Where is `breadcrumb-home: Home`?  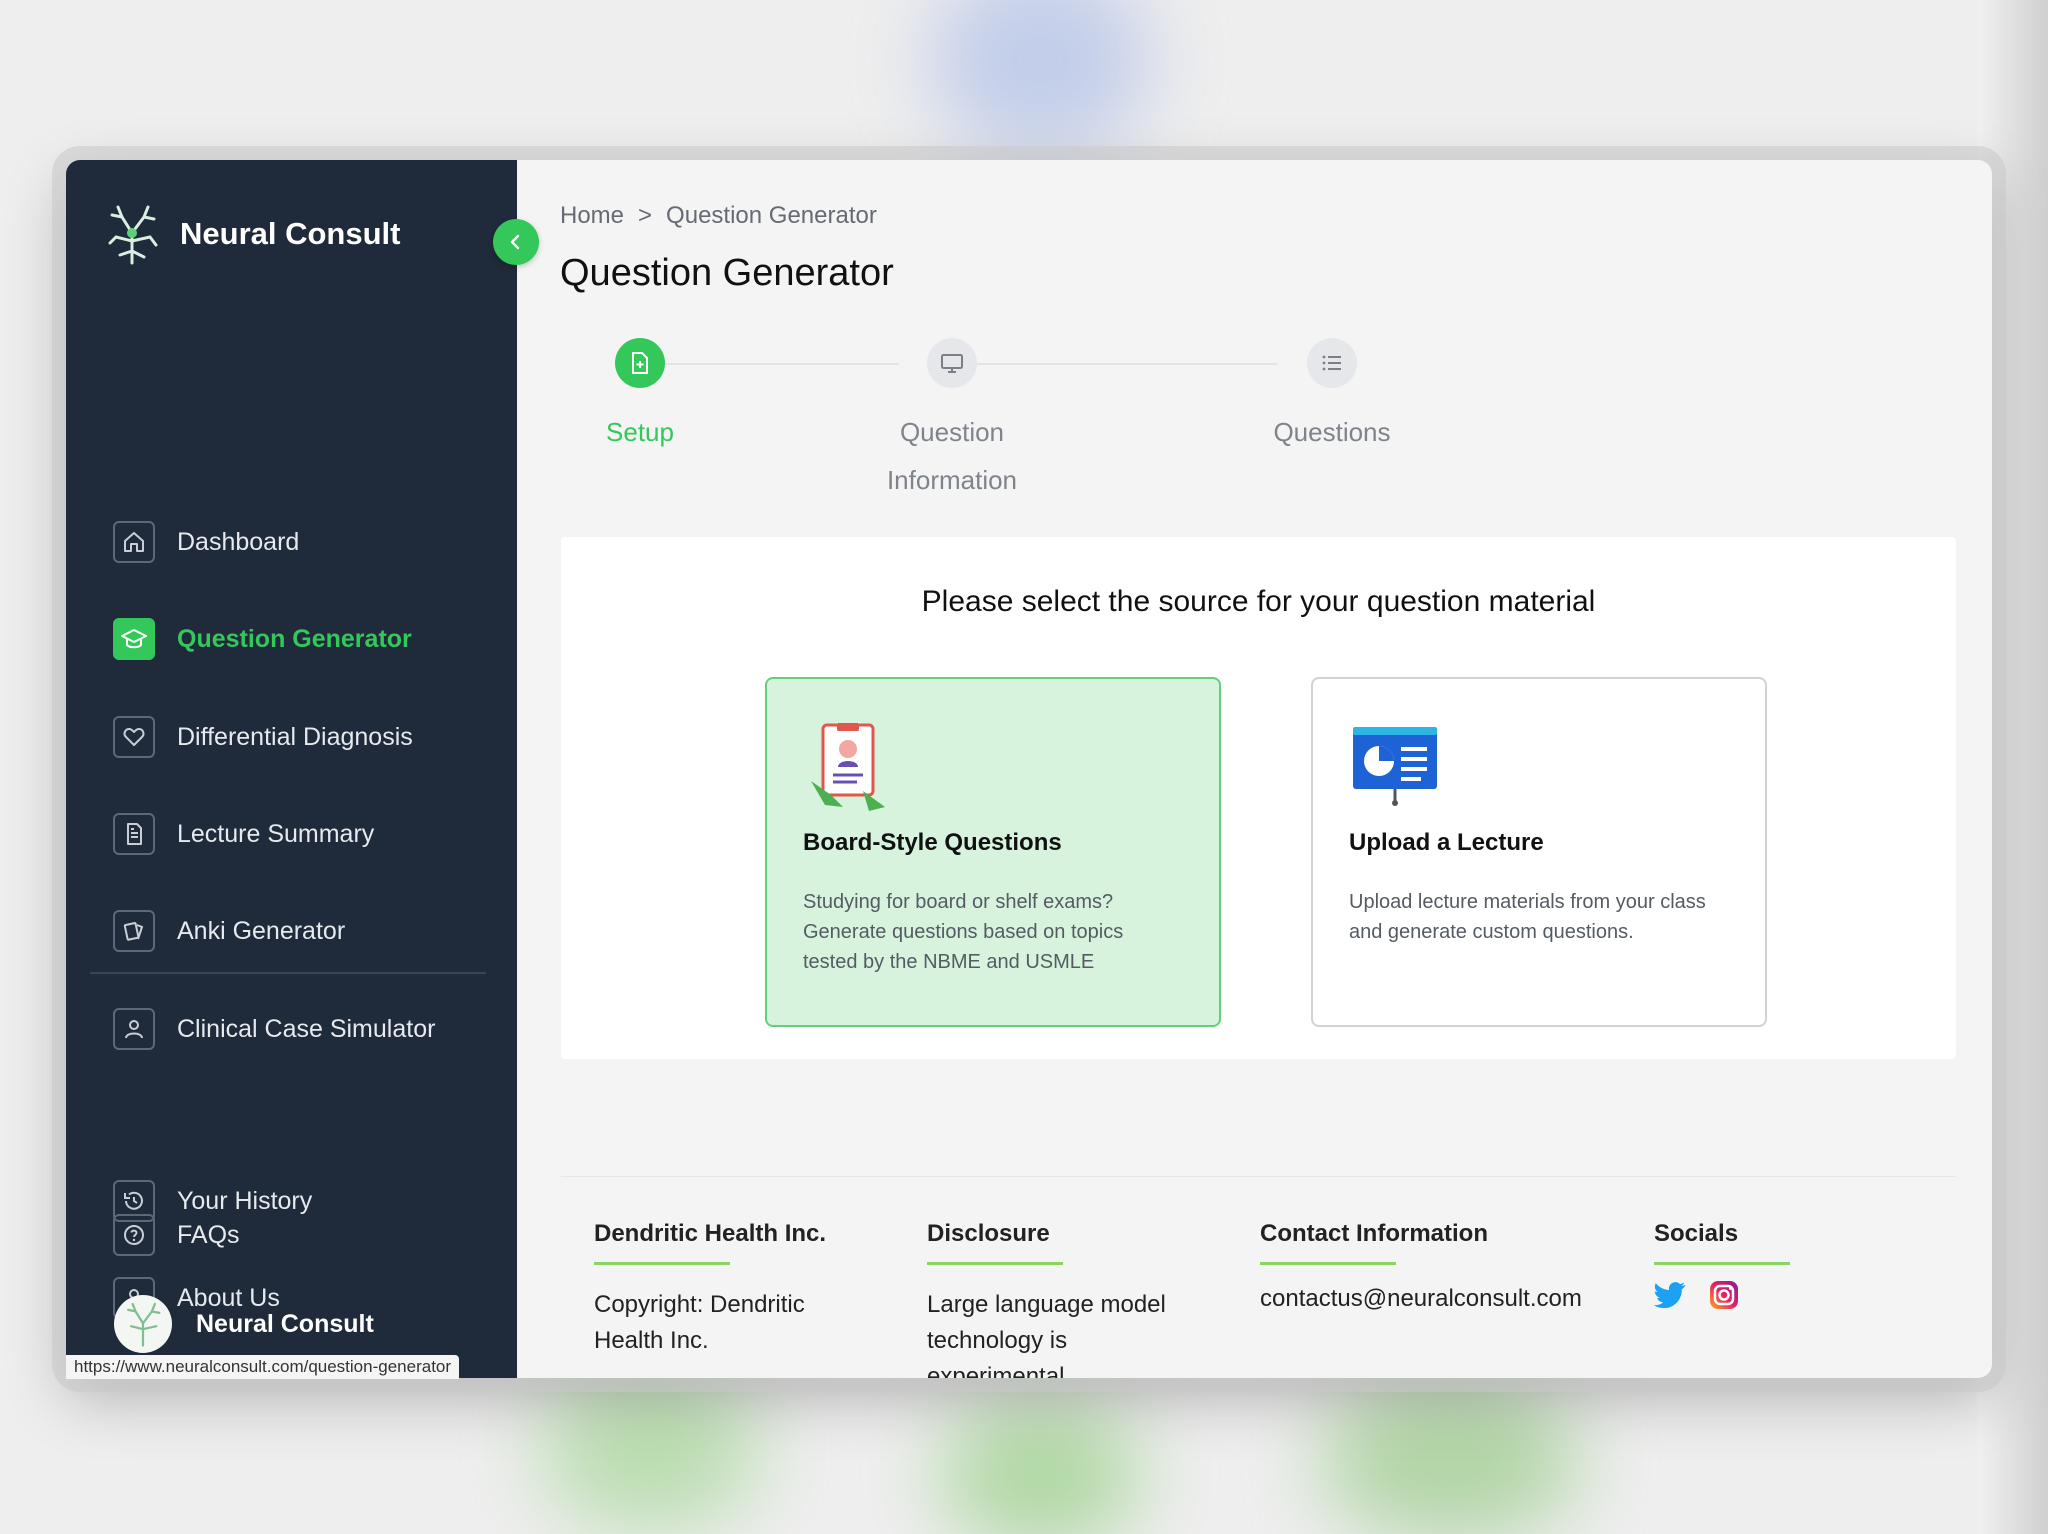 breadcrumb-home: Home is located at coordinates (592, 216).